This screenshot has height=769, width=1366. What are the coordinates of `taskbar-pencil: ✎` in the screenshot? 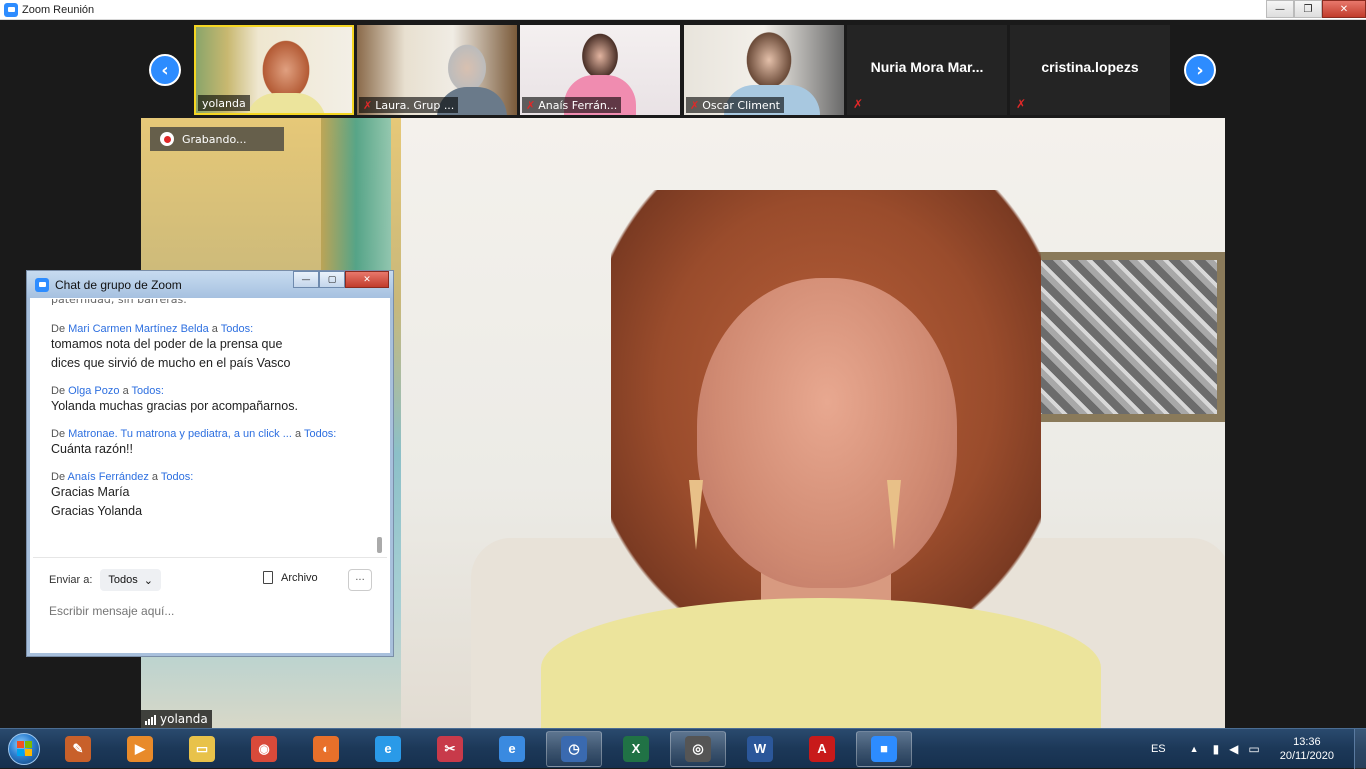 It's located at (78, 749).